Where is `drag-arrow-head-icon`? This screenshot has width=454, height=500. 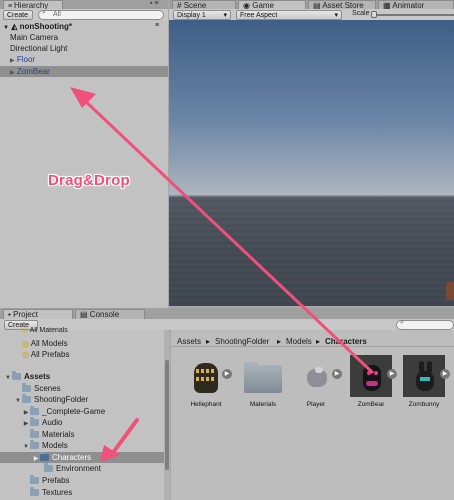
drag-arrow-head-icon is located at coordinates (83, 97).